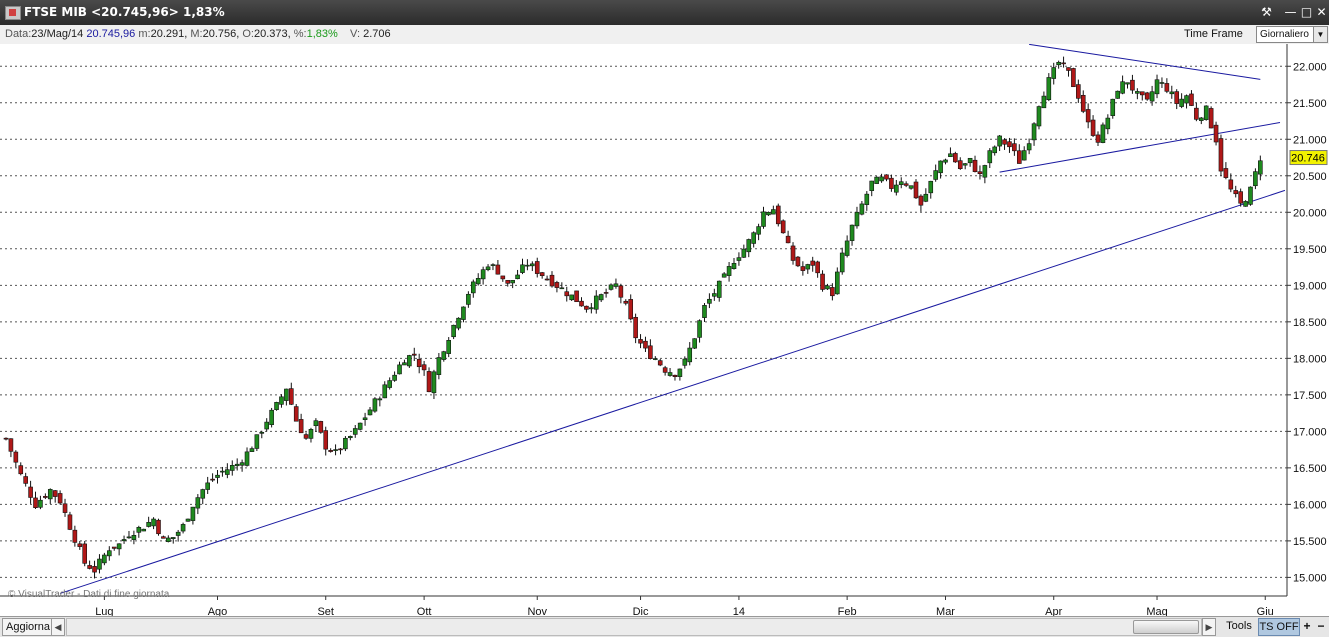 This screenshot has height=637, width=1329. I want to click on x-tick-label: Mar, so click(945, 611).